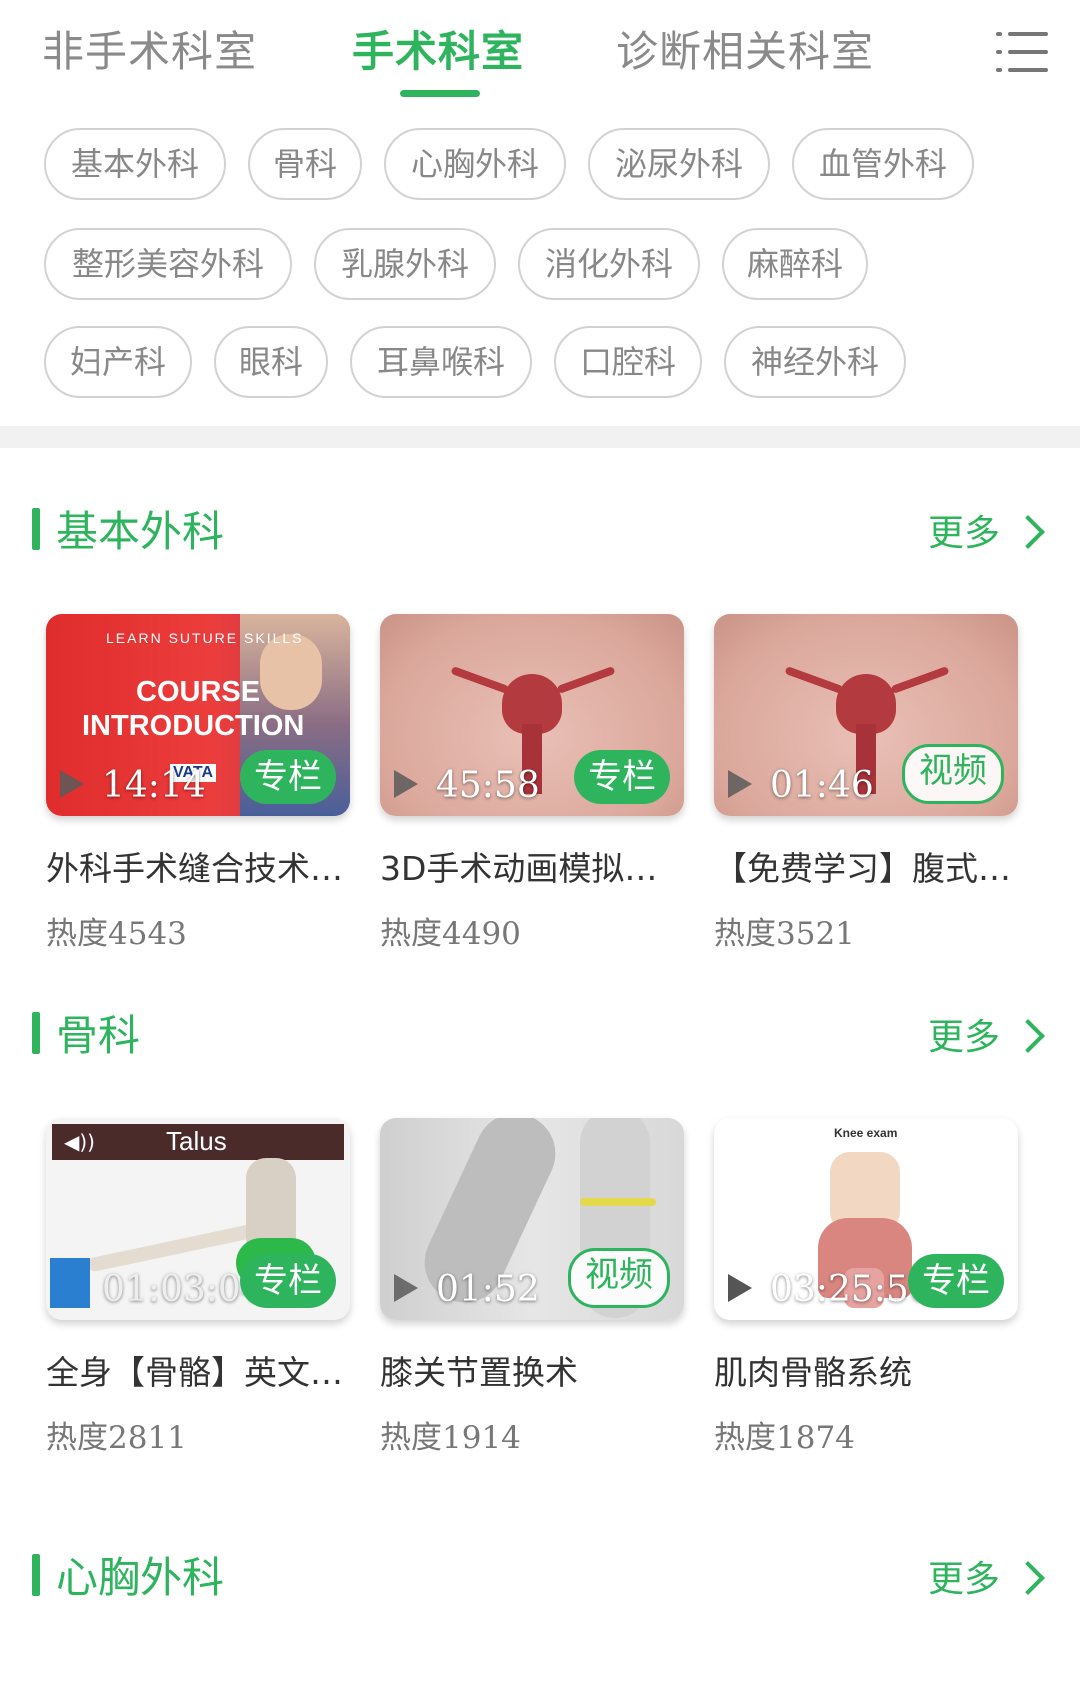 Image resolution: width=1080 pixels, height=1687 pixels. I want to click on tab-diagnostic: 诊断相关科室, so click(745, 48).